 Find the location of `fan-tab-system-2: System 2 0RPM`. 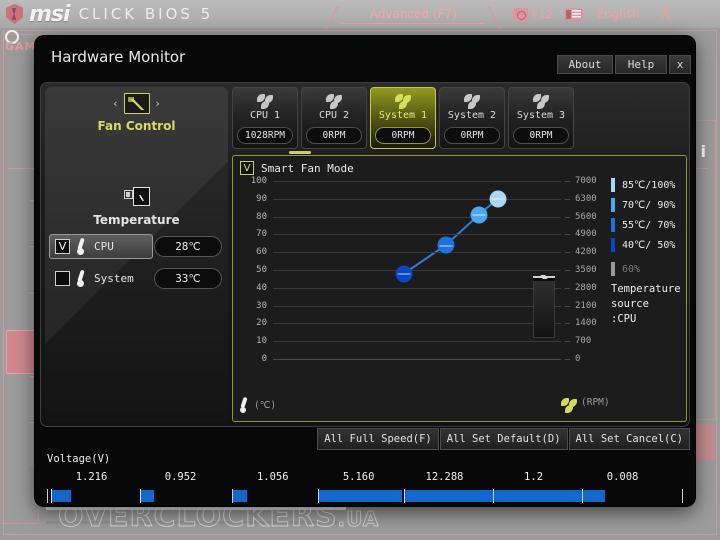

fan-tab-system-2: System 2 0RPM is located at coordinates (472, 118).